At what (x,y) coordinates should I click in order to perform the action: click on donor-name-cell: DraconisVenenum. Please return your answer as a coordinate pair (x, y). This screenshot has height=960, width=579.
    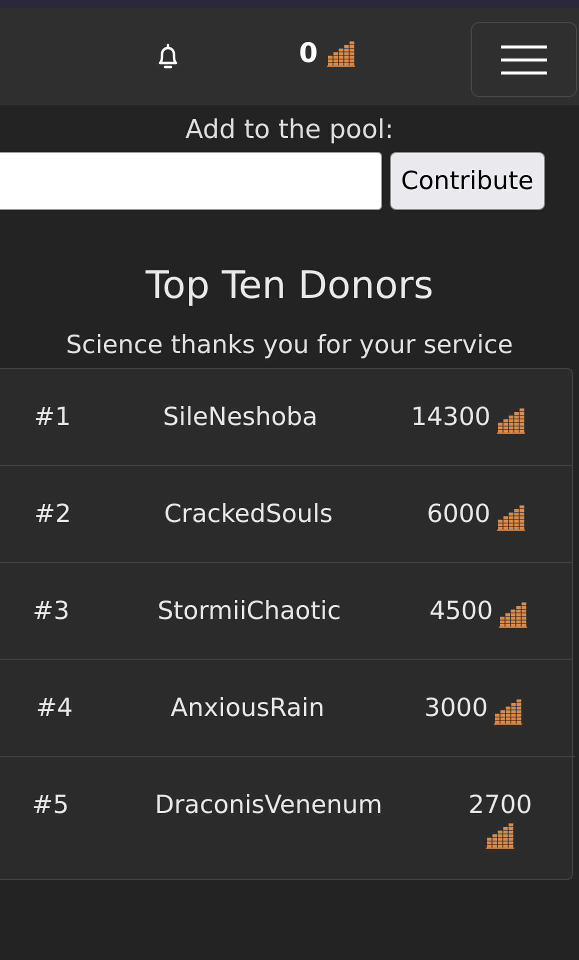
    Looking at the image, I should click on (269, 817).